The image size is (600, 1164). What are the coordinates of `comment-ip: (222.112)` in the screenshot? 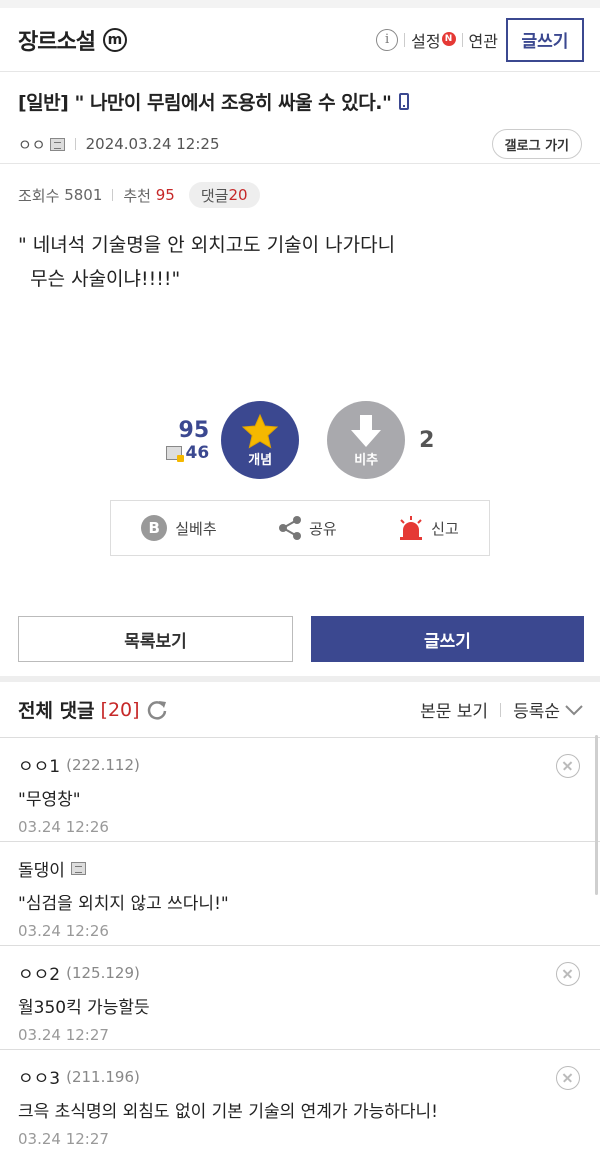 It's located at (103, 764).